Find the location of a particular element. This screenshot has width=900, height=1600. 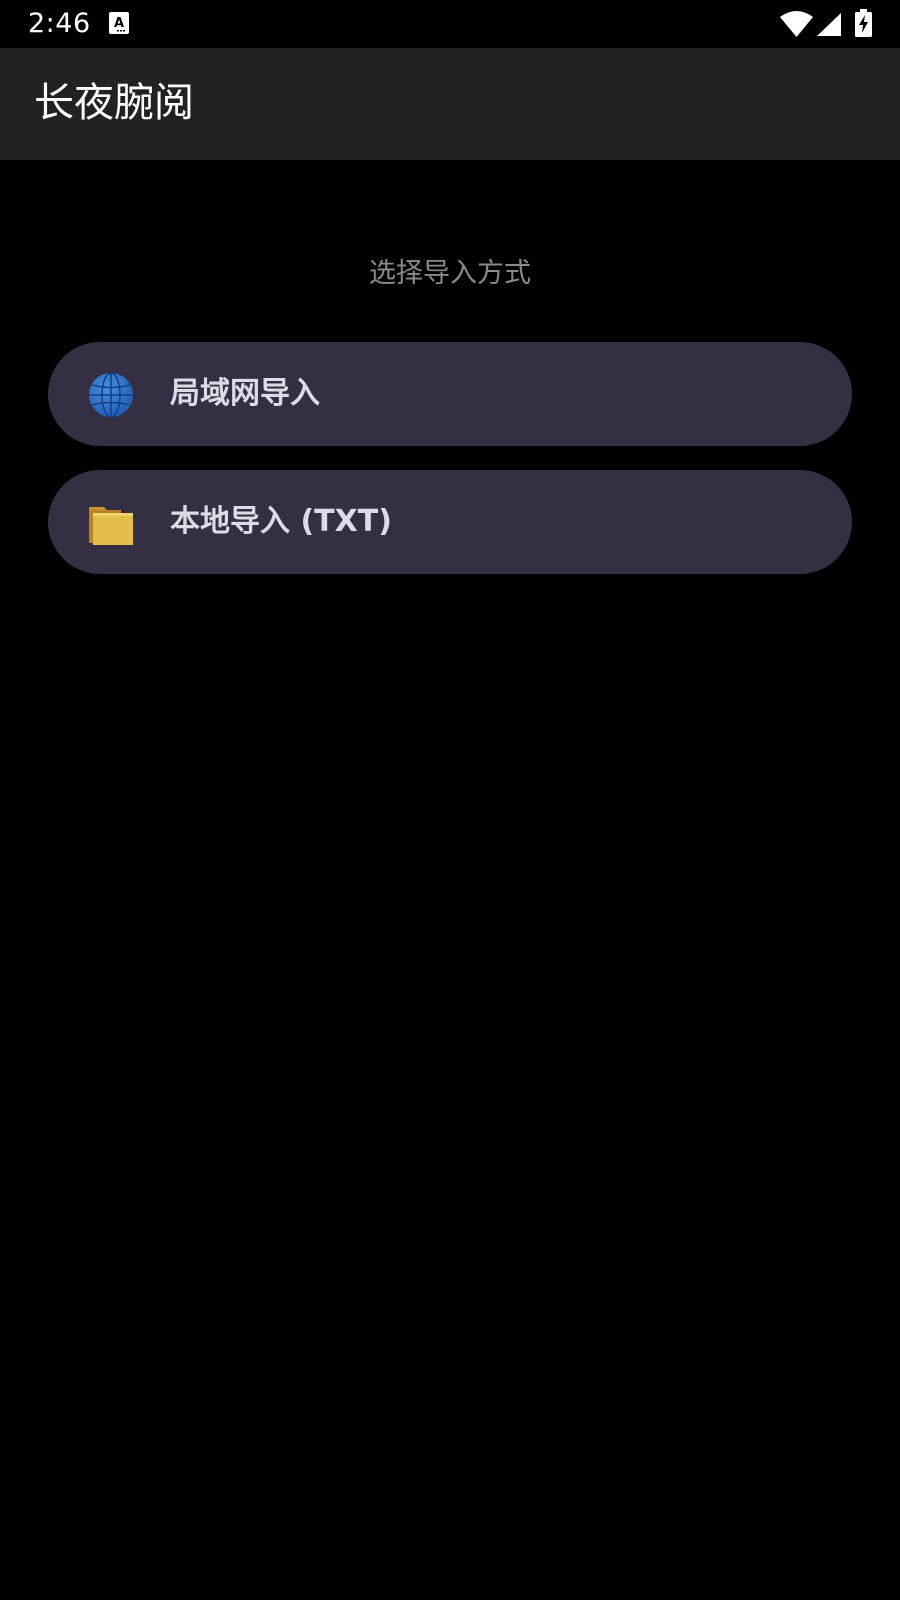

app-bar: 长夜腕阅 is located at coordinates (450, 104).